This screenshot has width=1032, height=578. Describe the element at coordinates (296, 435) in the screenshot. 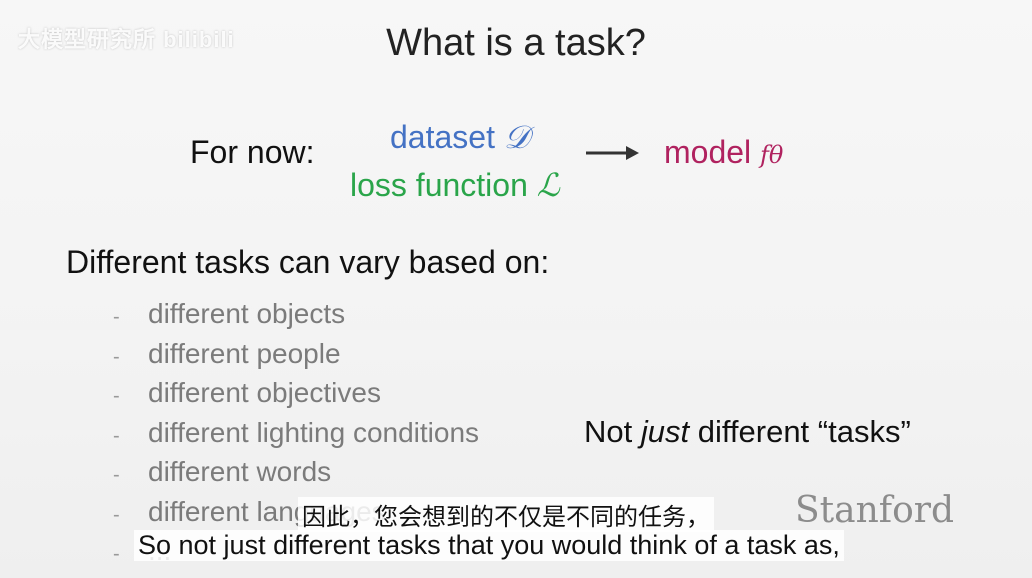

I see `list-item: - different lighting conditions` at that location.